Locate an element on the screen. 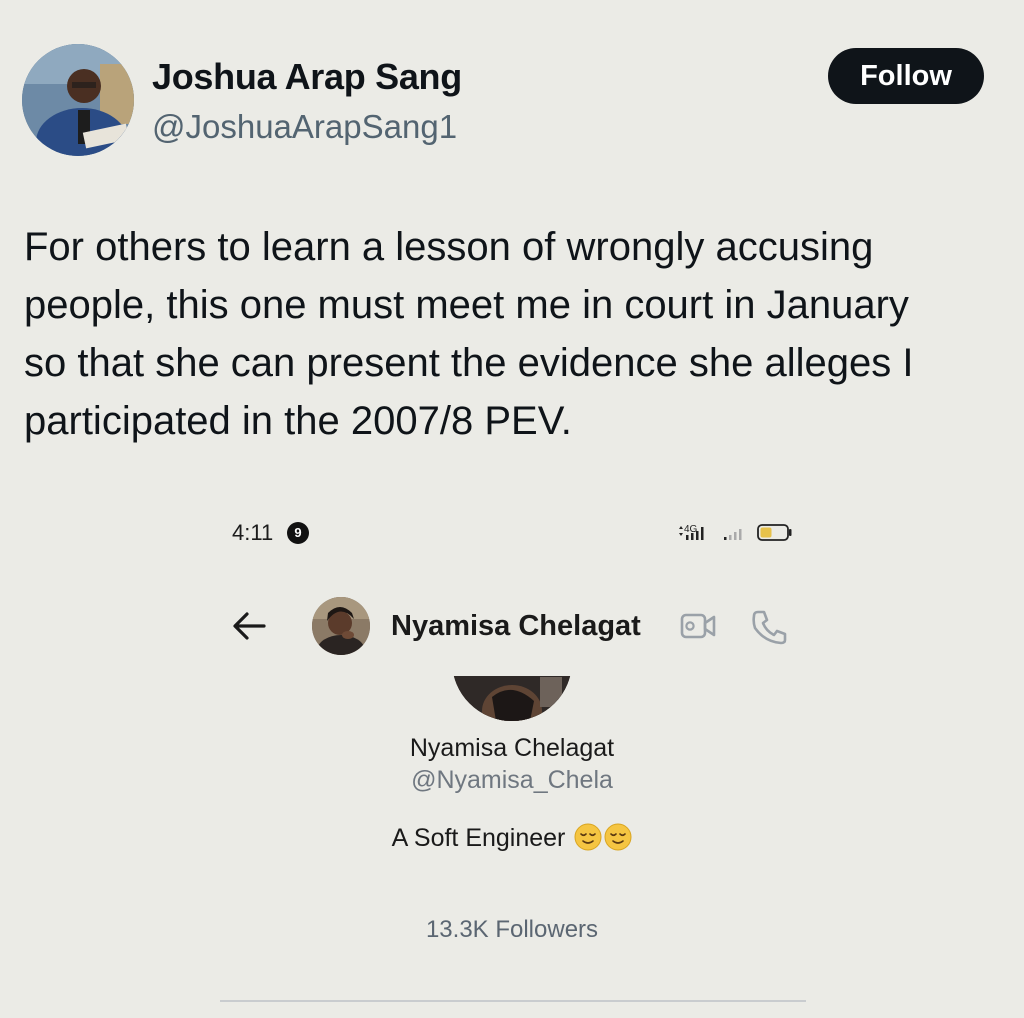  contact-avatar is located at coordinates (341, 626).